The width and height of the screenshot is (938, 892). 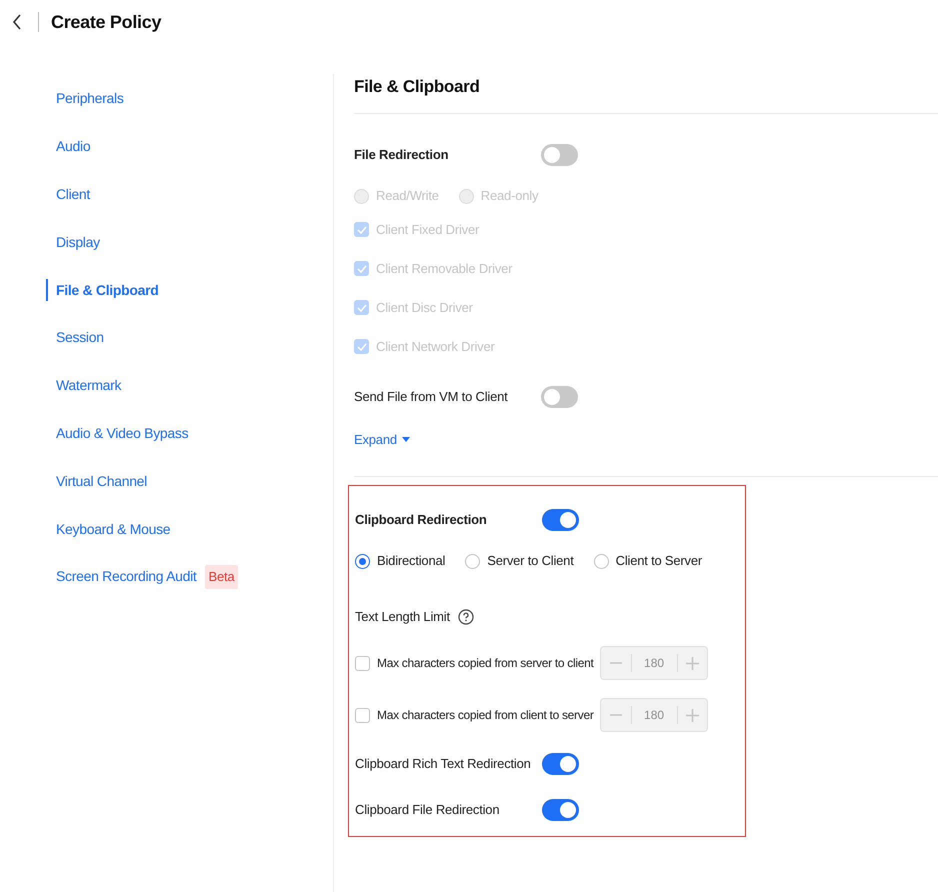 I want to click on sidebar-item: Display, so click(x=78, y=242).